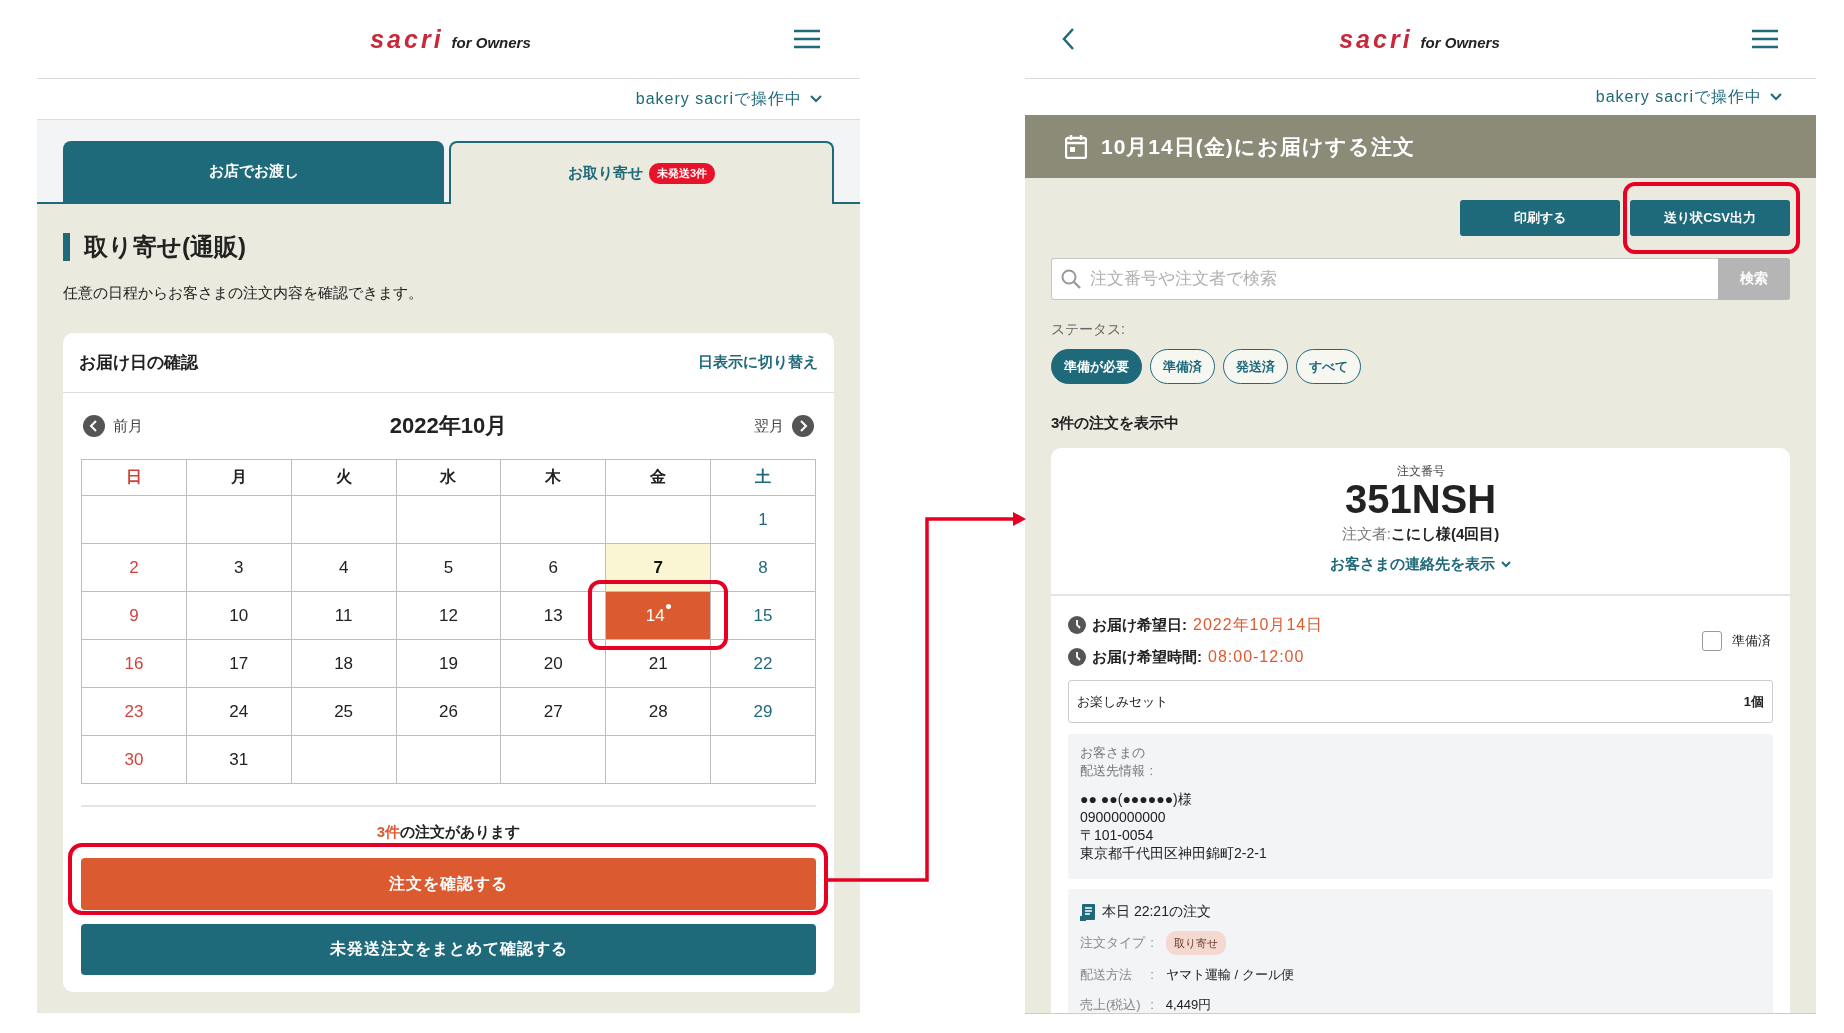 The width and height of the screenshot is (1844, 1033). I want to click on result-count: 3件の注文を表示中, so click(1116, 423).